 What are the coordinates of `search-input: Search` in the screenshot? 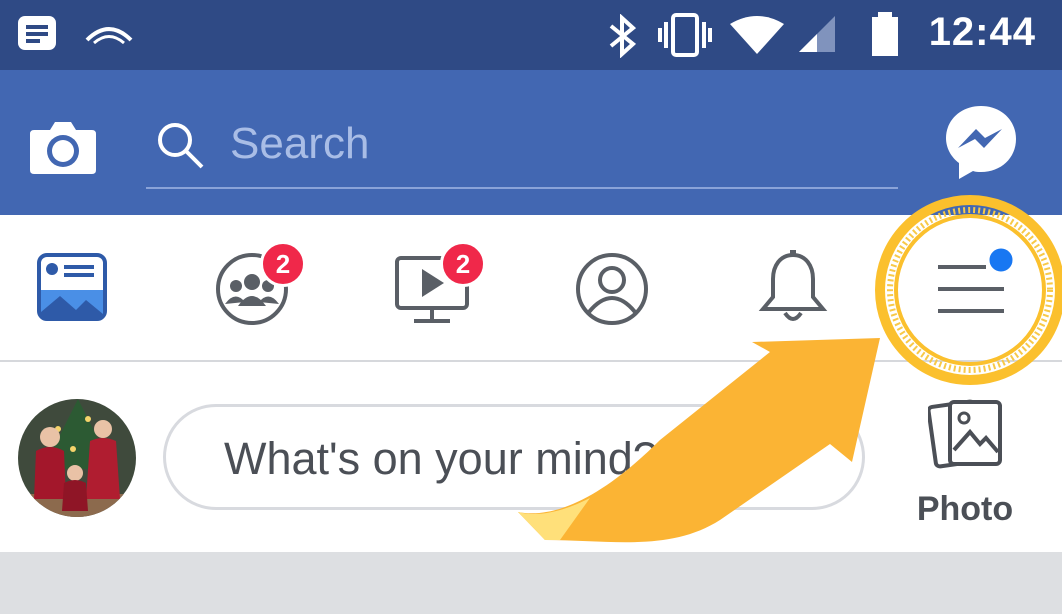 It's located at (522, 146).